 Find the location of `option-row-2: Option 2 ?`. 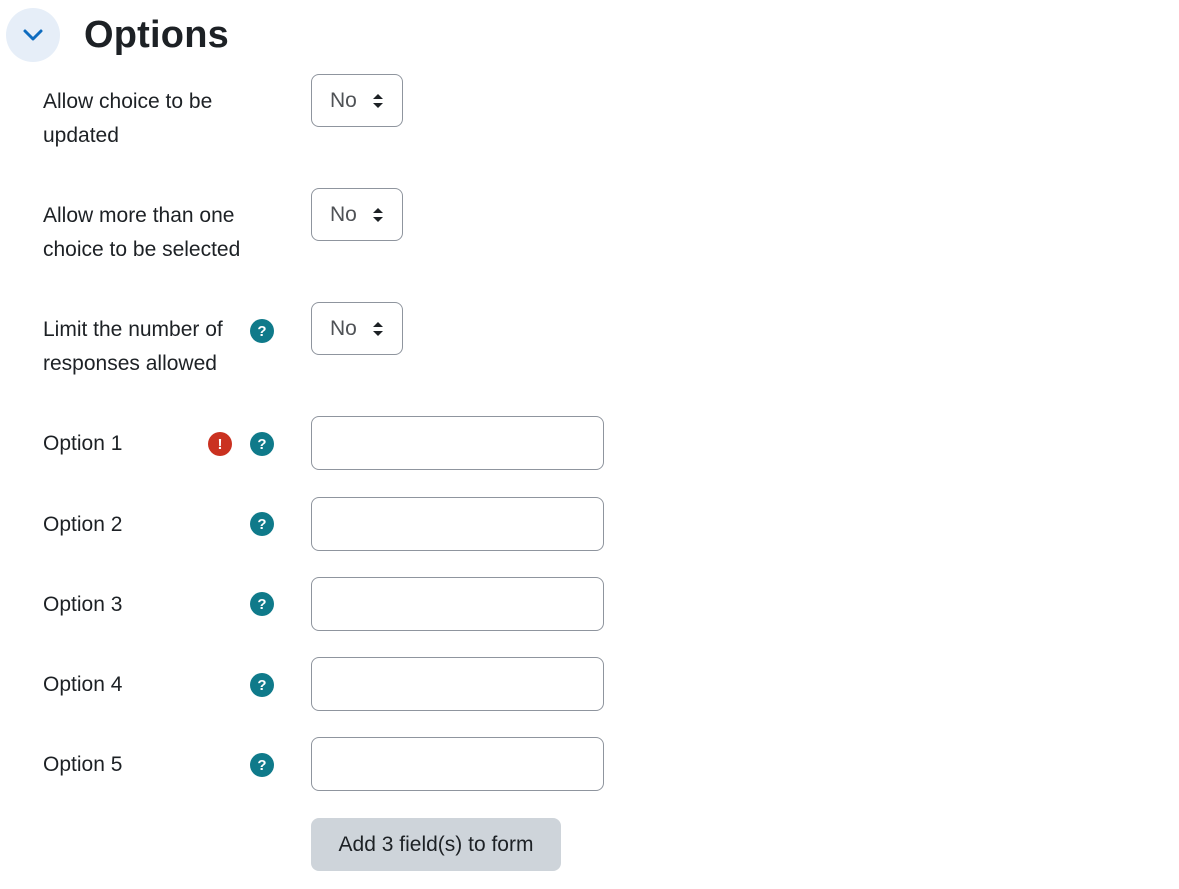

option-row-2: Option 2 ? is located at coordinates (343, 525).